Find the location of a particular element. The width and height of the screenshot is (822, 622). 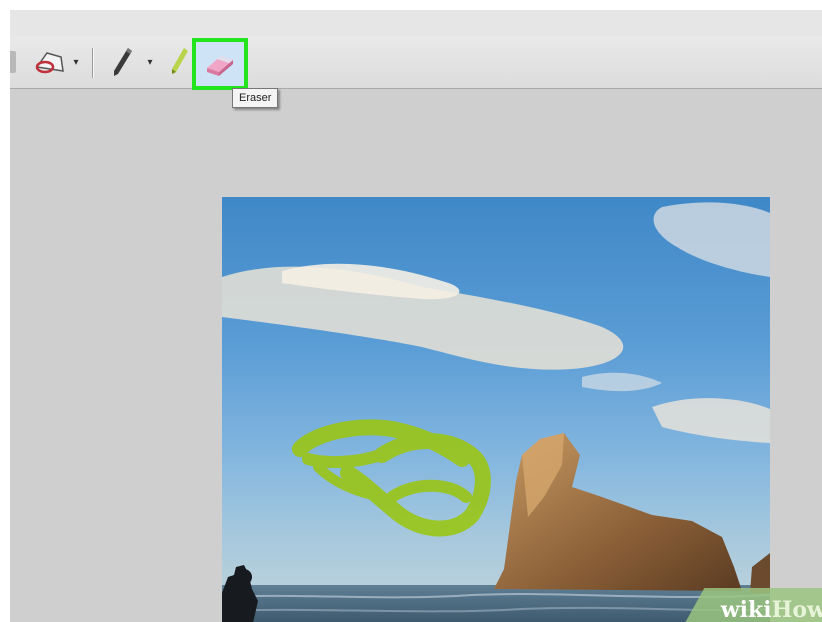

toolbar: ▾ ▾ is located at coordinates (416, 63).